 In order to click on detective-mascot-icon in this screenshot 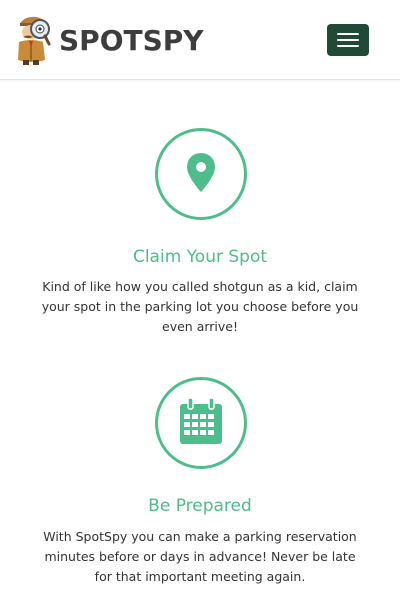, I will do `click(34, 40)`.